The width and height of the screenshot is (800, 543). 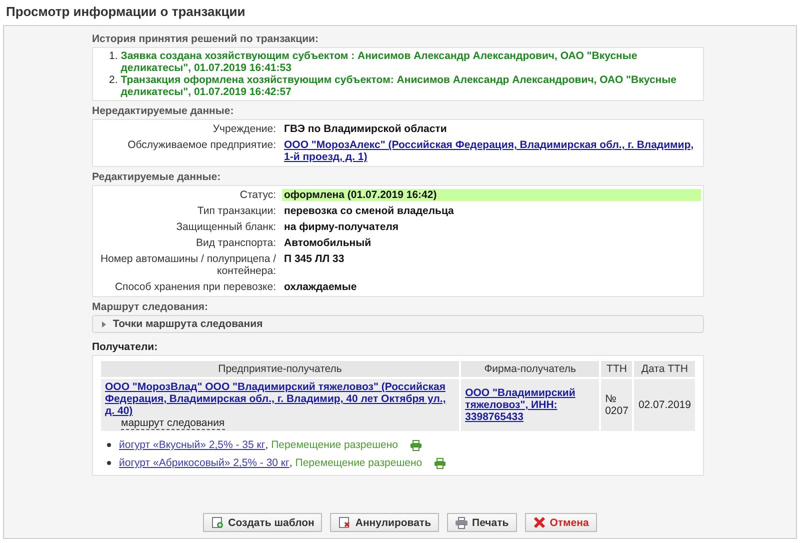 I want to click on field-label: Тип транзакции:, so click(x=236, y=211).